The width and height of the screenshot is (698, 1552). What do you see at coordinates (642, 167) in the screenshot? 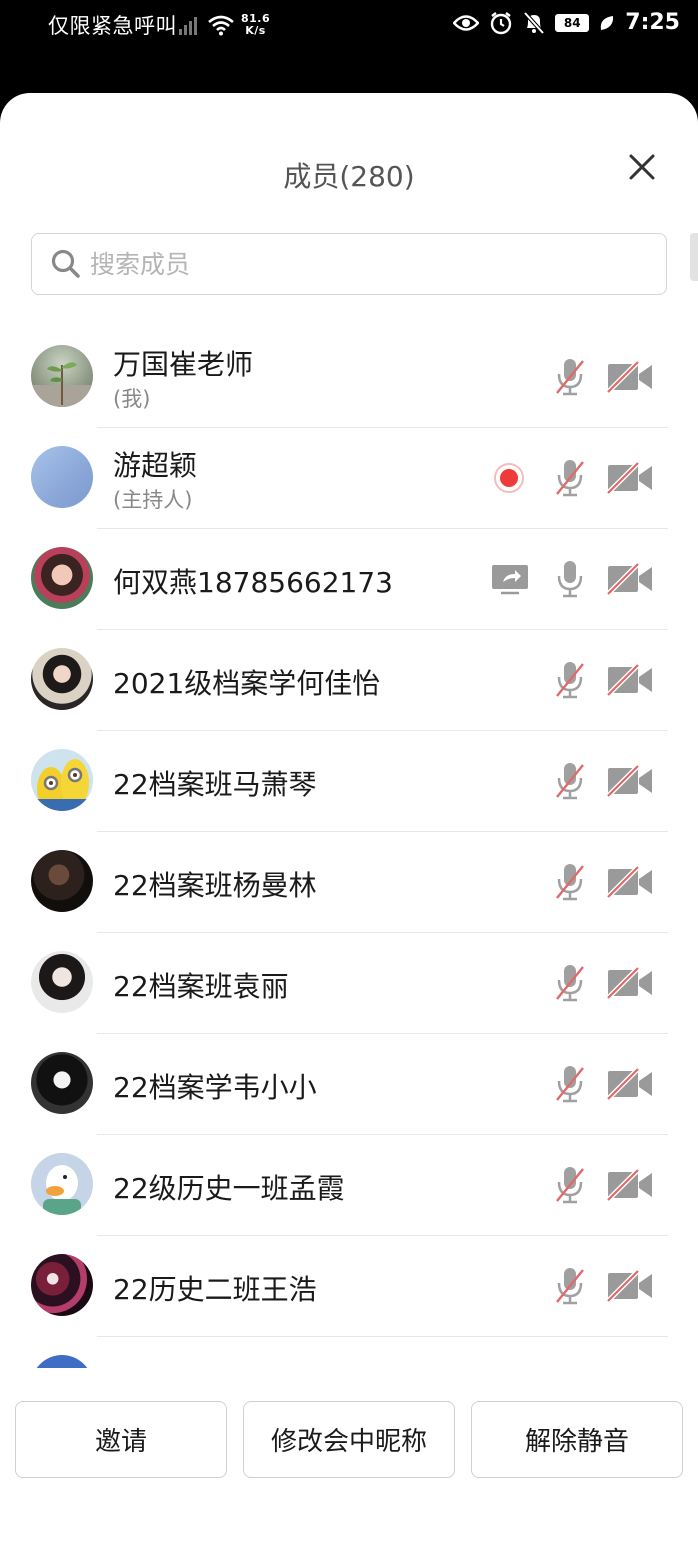
I see `close-icon` at bounding box center [642, 167].